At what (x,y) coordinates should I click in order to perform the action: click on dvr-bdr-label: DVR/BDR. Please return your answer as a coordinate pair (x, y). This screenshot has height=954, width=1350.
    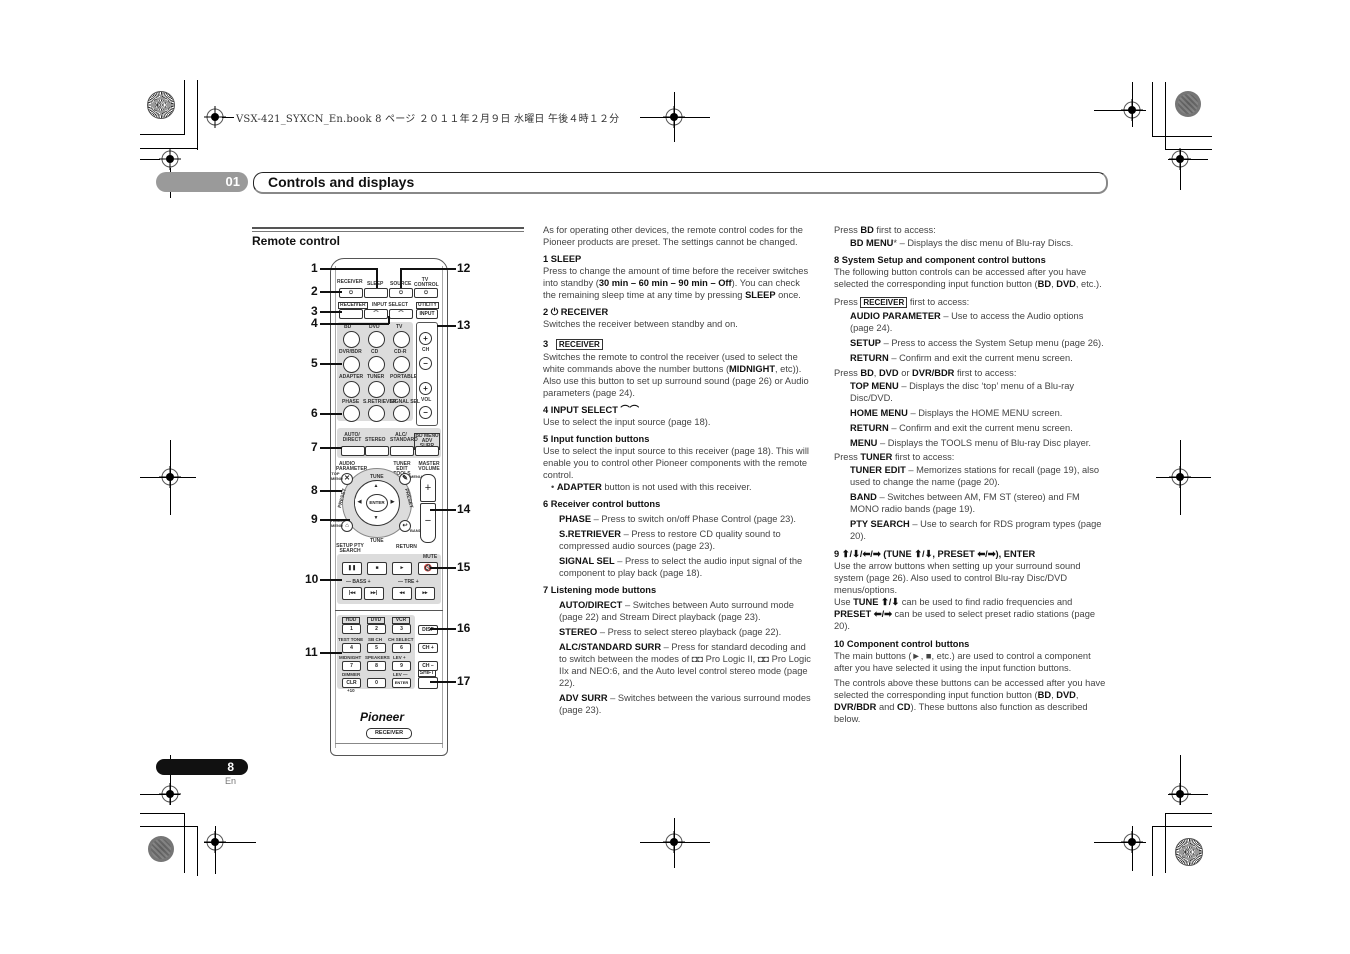
    Looking at the image, I should click on (350, 352).